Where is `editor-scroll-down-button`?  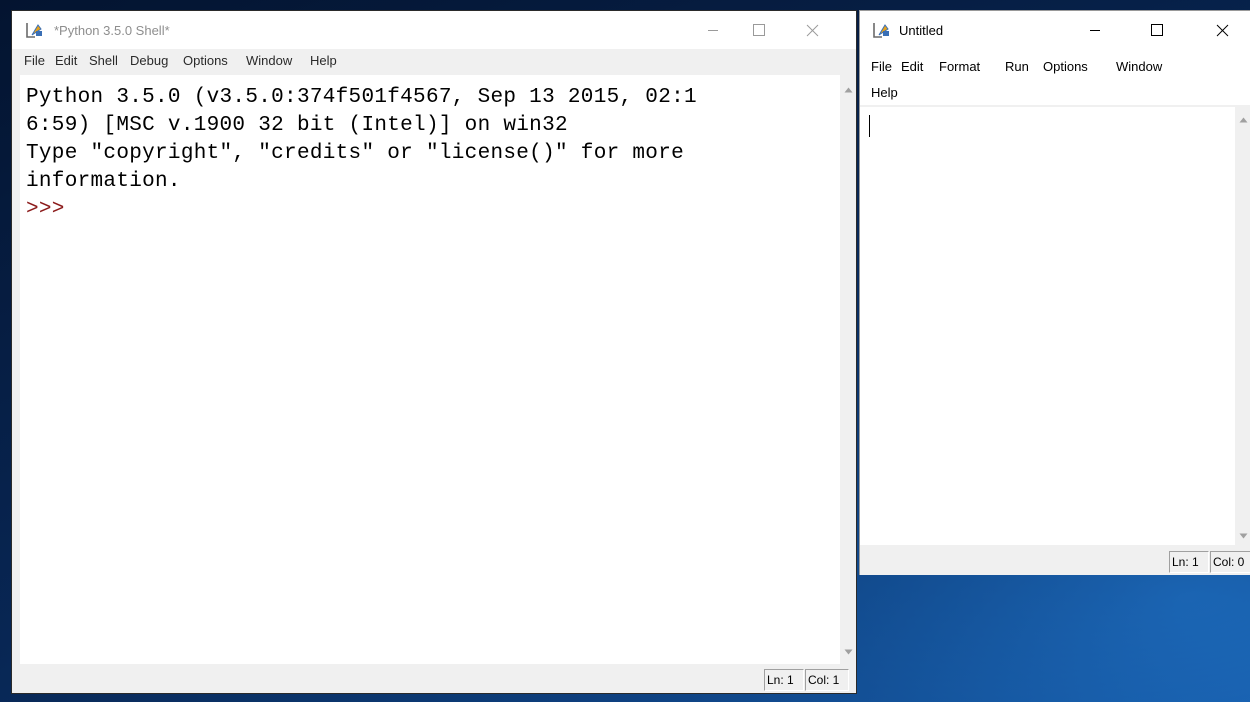
editor-scroll-down-button is located at coordinates (1242, 535).